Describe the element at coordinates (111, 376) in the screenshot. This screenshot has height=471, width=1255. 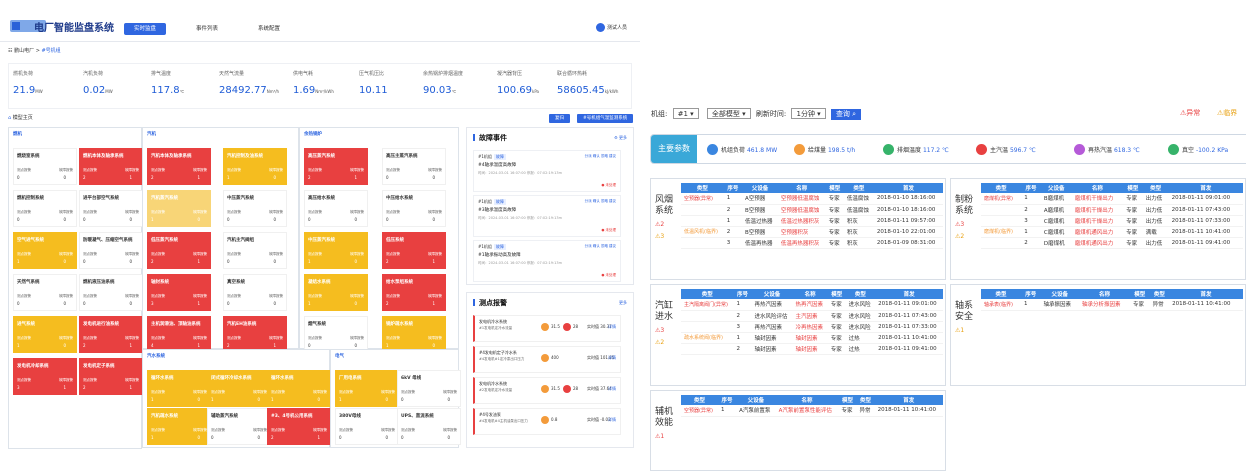
I see `system-card: 发电机定子系统 测点报警 故障报警 2 1` at that location.